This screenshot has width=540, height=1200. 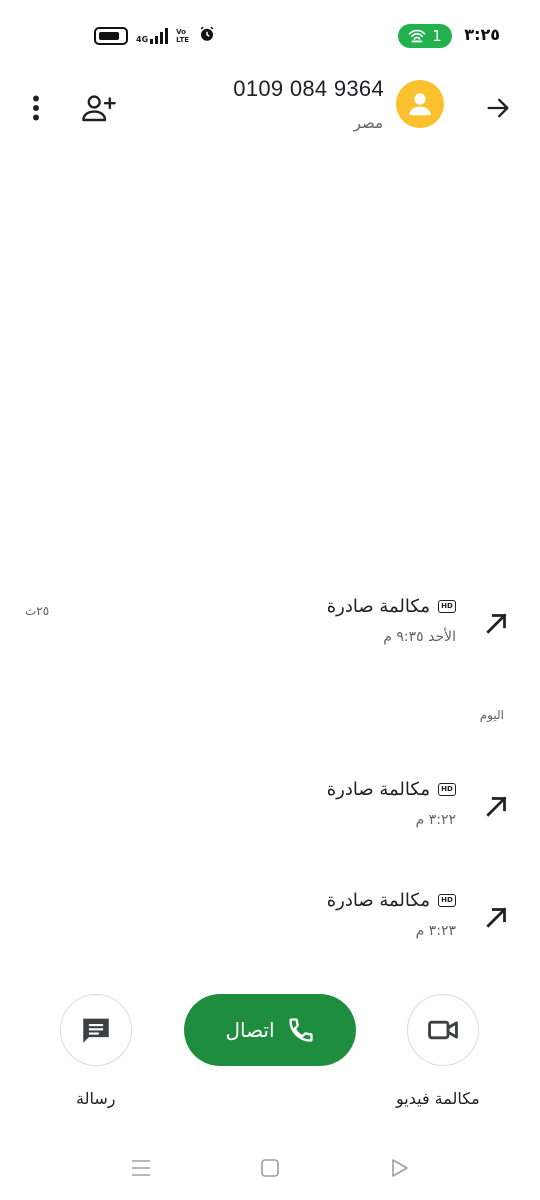 I want to click on signal-4g-icon: 4G, so click(x=152, y=36).